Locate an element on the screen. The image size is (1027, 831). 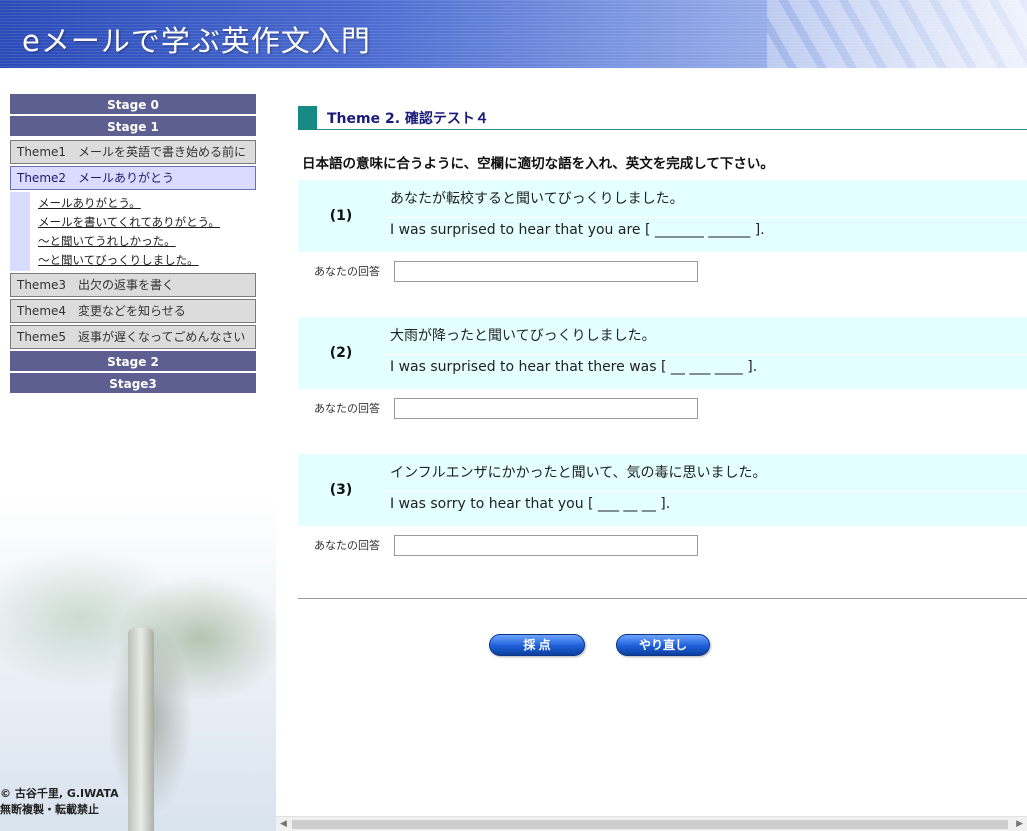
horizontal-scrollbar: ◀ ▶ is located at coordinates (651, 823).